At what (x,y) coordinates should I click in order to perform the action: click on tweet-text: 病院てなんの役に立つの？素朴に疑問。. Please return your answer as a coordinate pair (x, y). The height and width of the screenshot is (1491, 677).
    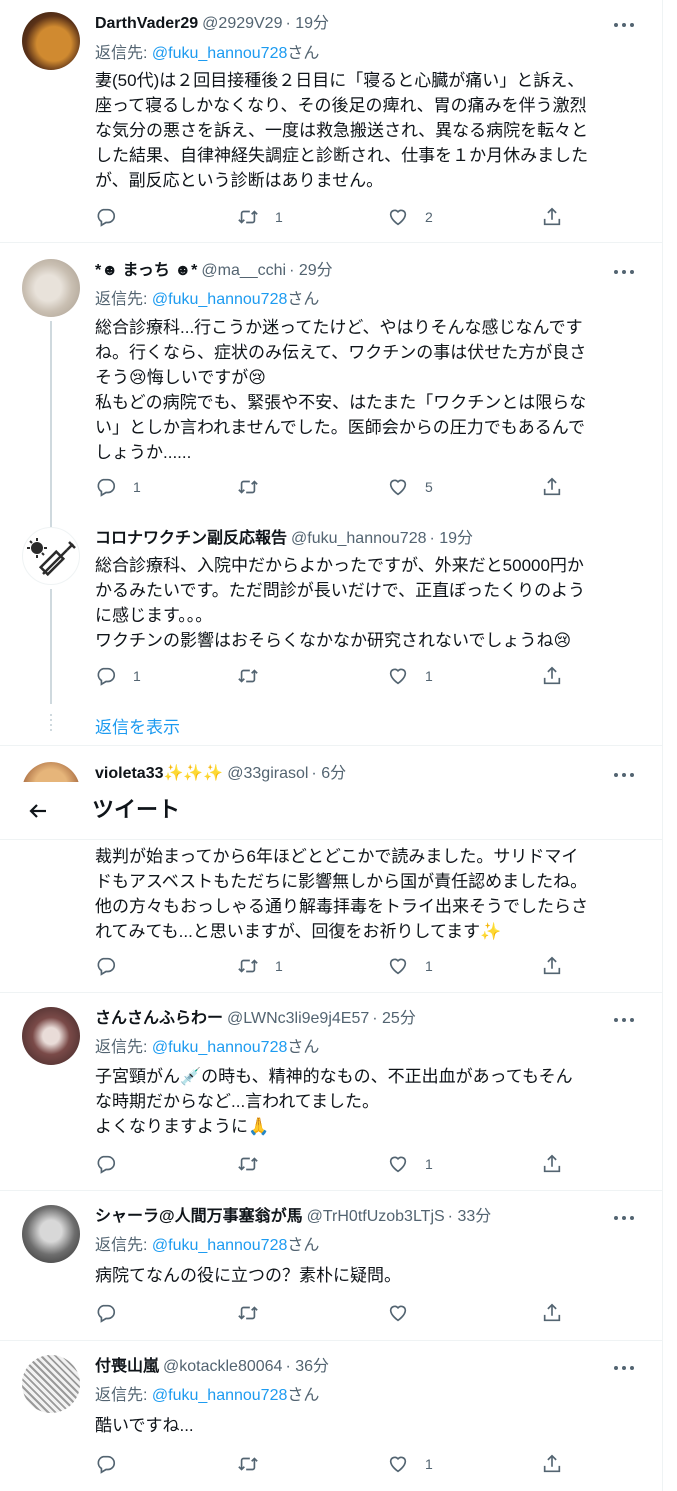
    Looking at the image, I should click on (248, 1275).